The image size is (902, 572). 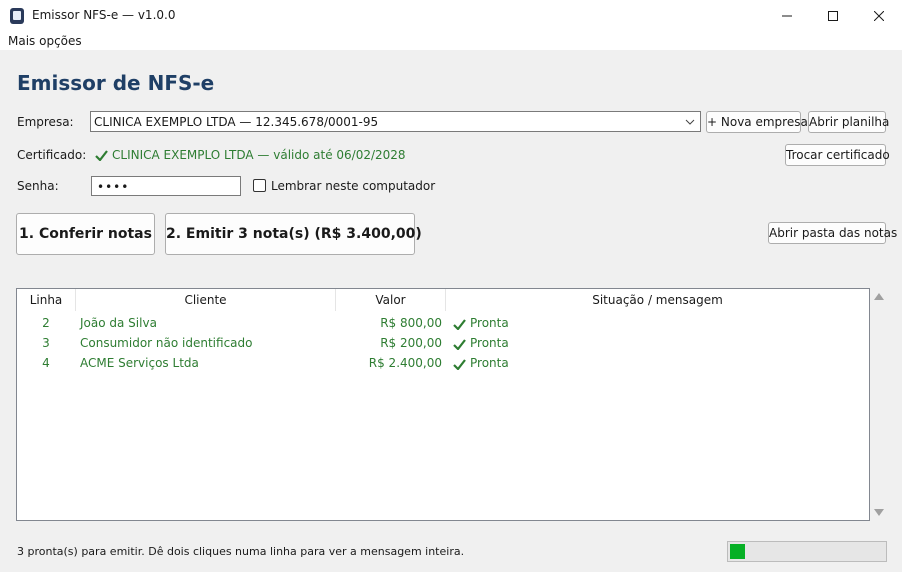 What do you see at coordinates (879, 296) in the screenshot?
I see `scroll-up-icon` at bounding box center [879, 296].